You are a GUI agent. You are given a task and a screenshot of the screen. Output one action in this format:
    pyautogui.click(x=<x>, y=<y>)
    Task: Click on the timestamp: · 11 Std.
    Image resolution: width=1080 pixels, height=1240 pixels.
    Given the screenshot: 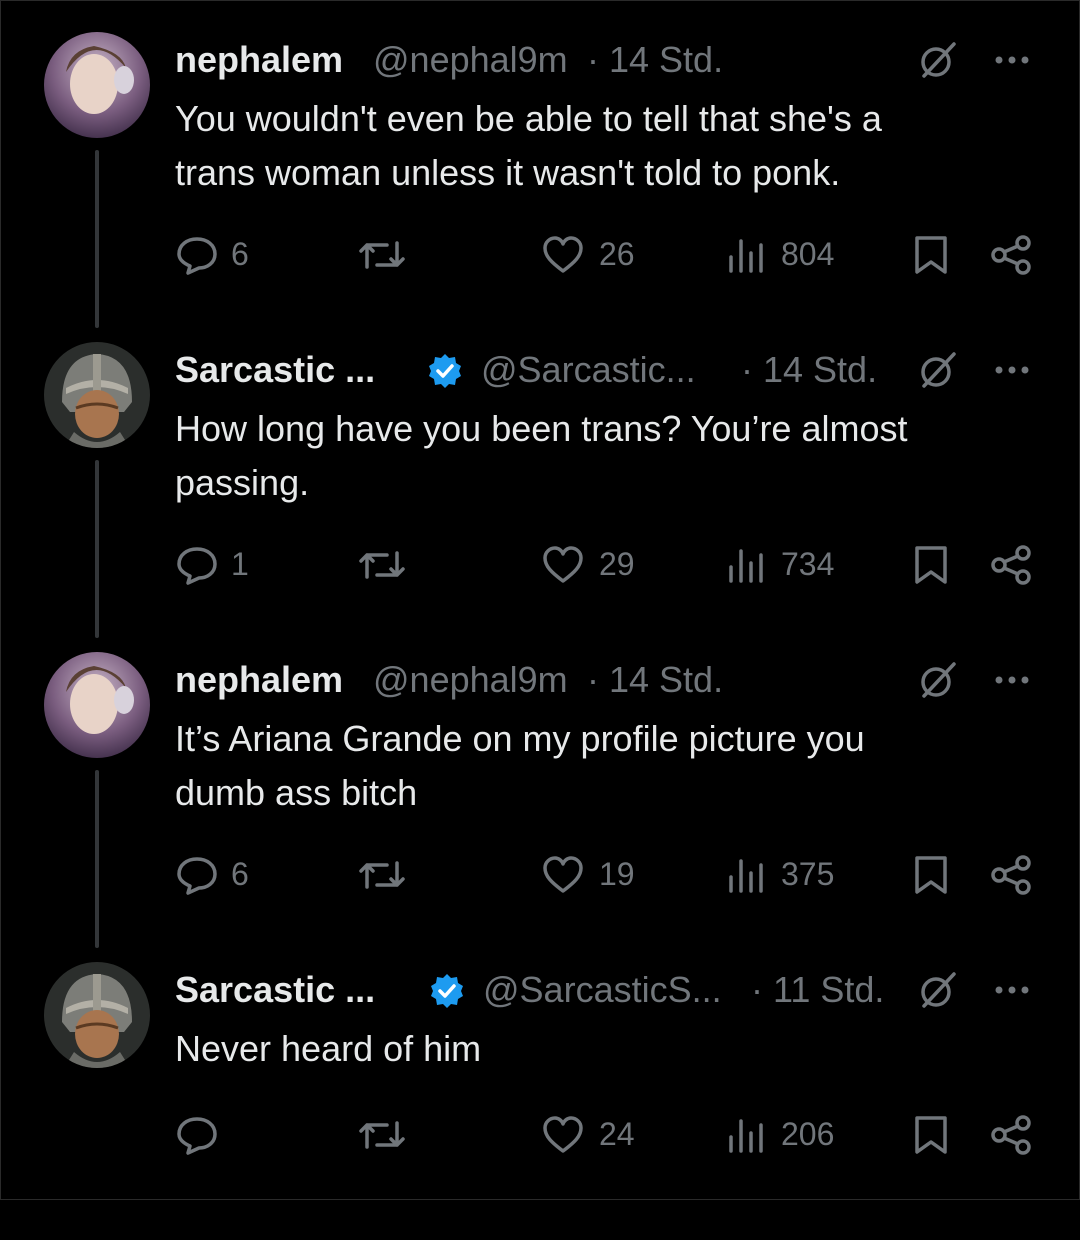 What is the action you would take?
    pyautogui.click(x=817, y=990)
    